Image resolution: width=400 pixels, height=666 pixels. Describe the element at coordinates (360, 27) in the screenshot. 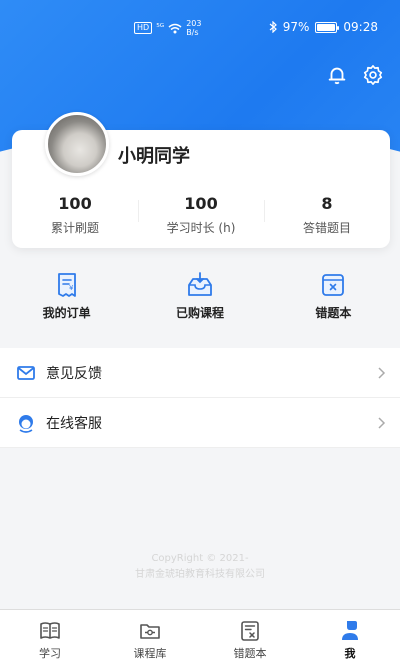

I see `clock: 09:28` at that location.